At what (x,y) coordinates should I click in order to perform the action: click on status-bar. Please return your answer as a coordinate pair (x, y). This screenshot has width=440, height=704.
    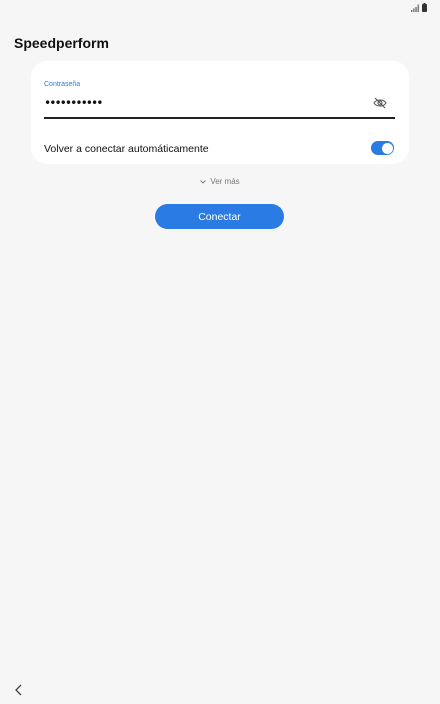
    Looking at the image, I should click on (220, 7).